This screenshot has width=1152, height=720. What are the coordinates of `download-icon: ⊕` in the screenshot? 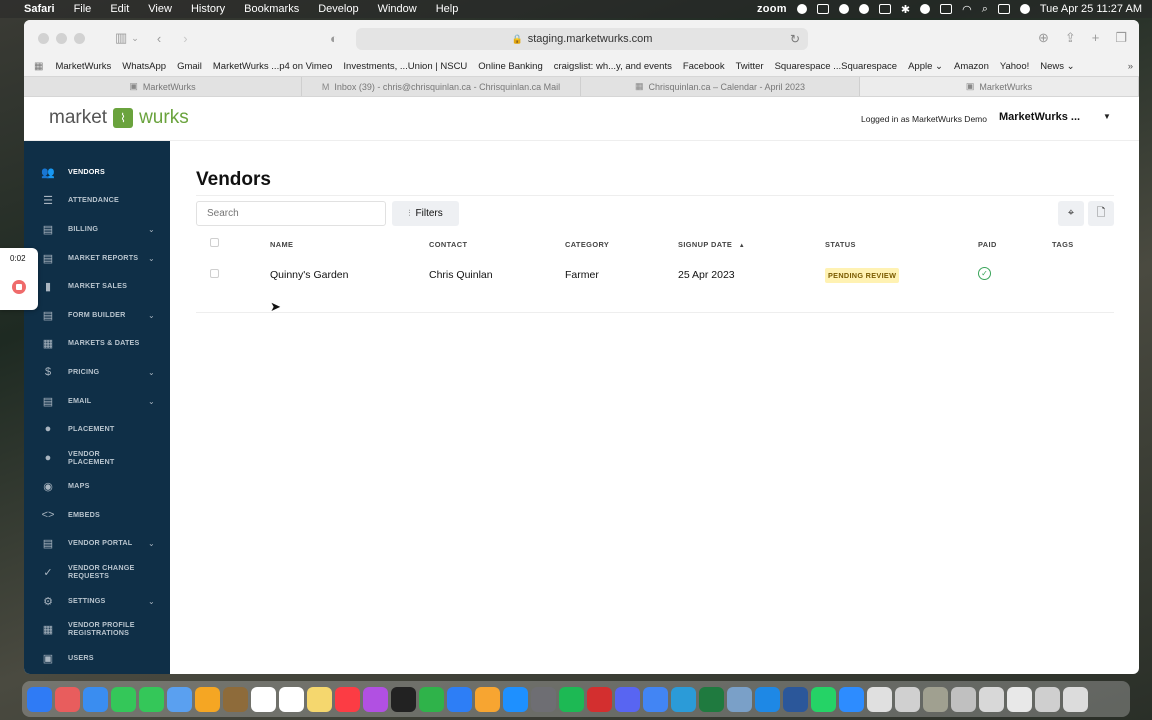 It's located at (1043, 38).